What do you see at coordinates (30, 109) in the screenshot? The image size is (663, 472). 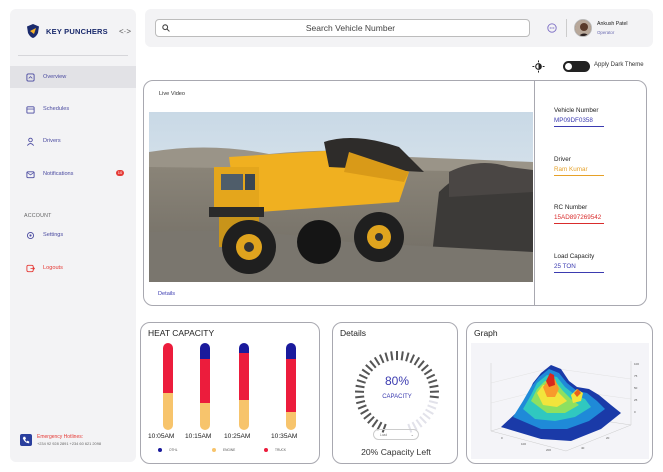 I see `calendar-icon` at bounding box center [30, 109].